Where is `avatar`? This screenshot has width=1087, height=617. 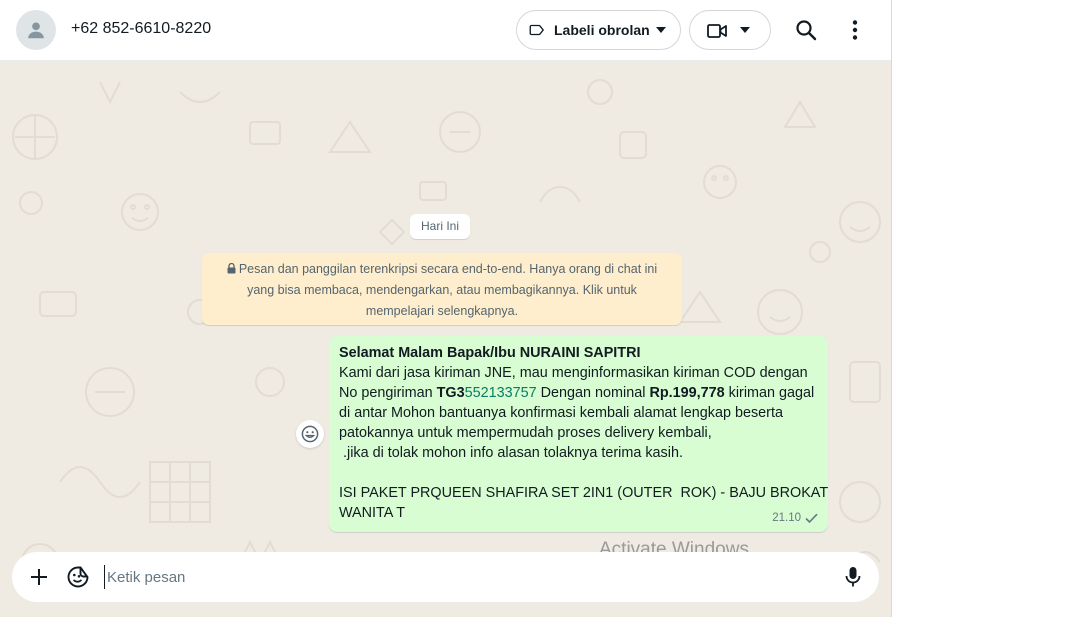
avatar is located at coordinates (36, 30).